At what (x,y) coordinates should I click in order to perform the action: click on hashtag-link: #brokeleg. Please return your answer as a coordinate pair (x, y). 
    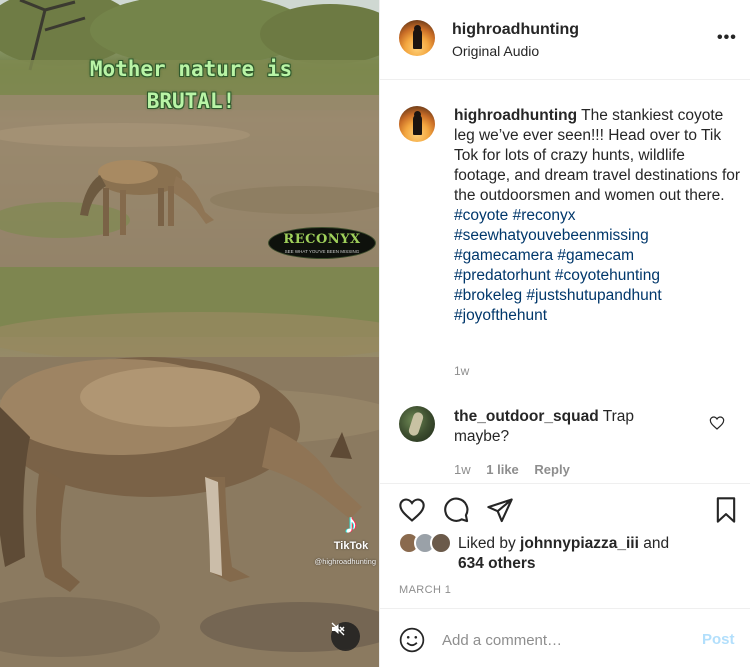
    Looking at the image, I should click on (488, 295).